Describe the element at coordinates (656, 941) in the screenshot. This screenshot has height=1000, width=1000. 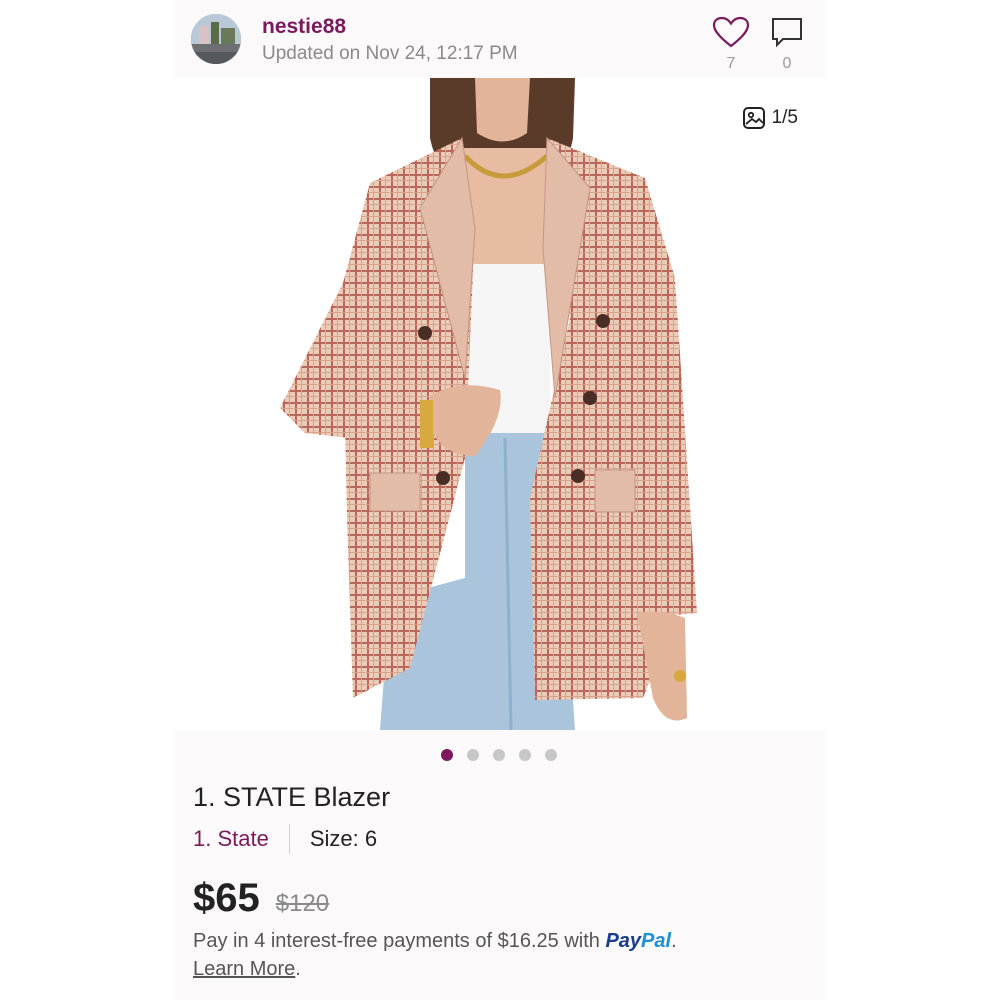
I see `paypal-logo-pal: Pal` at that location.